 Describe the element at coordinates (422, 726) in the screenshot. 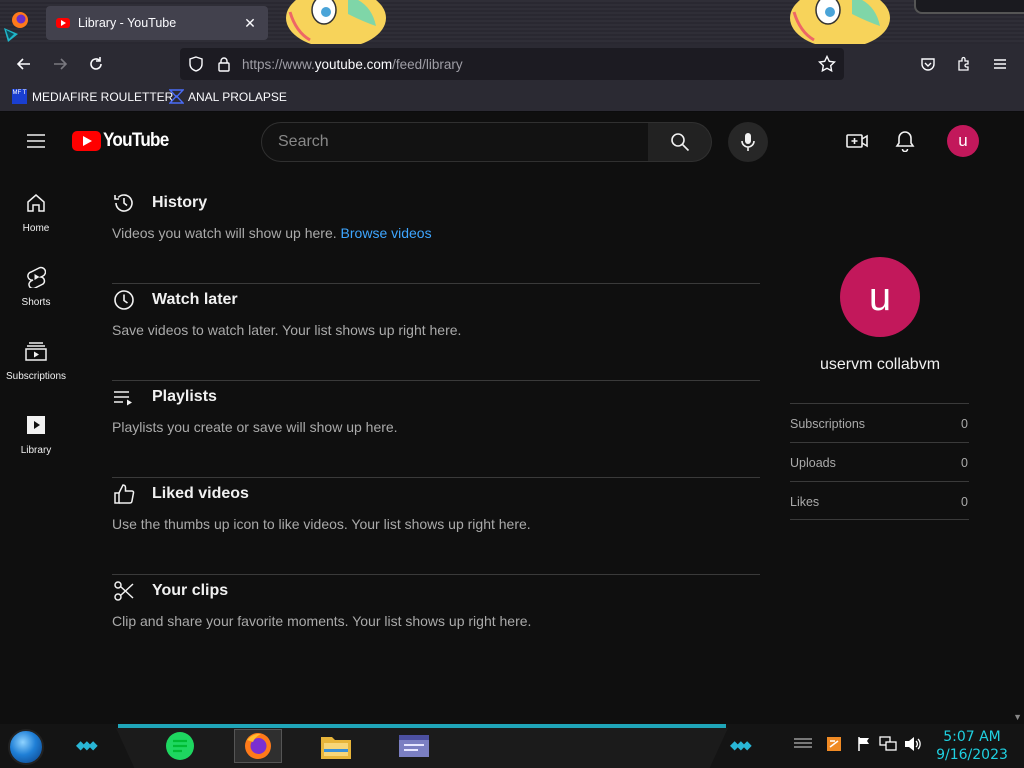

I see `taskbar-accent-strip` at that location.